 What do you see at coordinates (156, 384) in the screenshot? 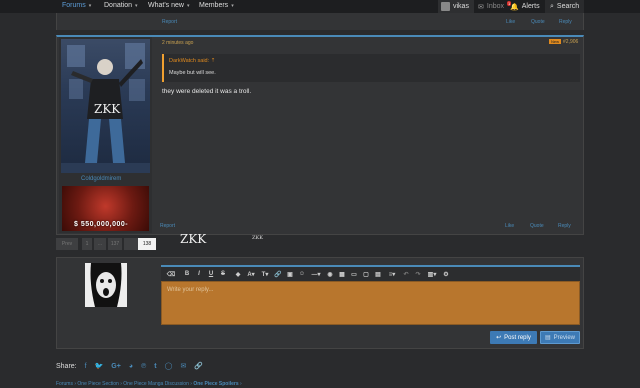
I see `breadcrumb-discussion: One Piece Manga Discussion` at bounding box center [156, 384].